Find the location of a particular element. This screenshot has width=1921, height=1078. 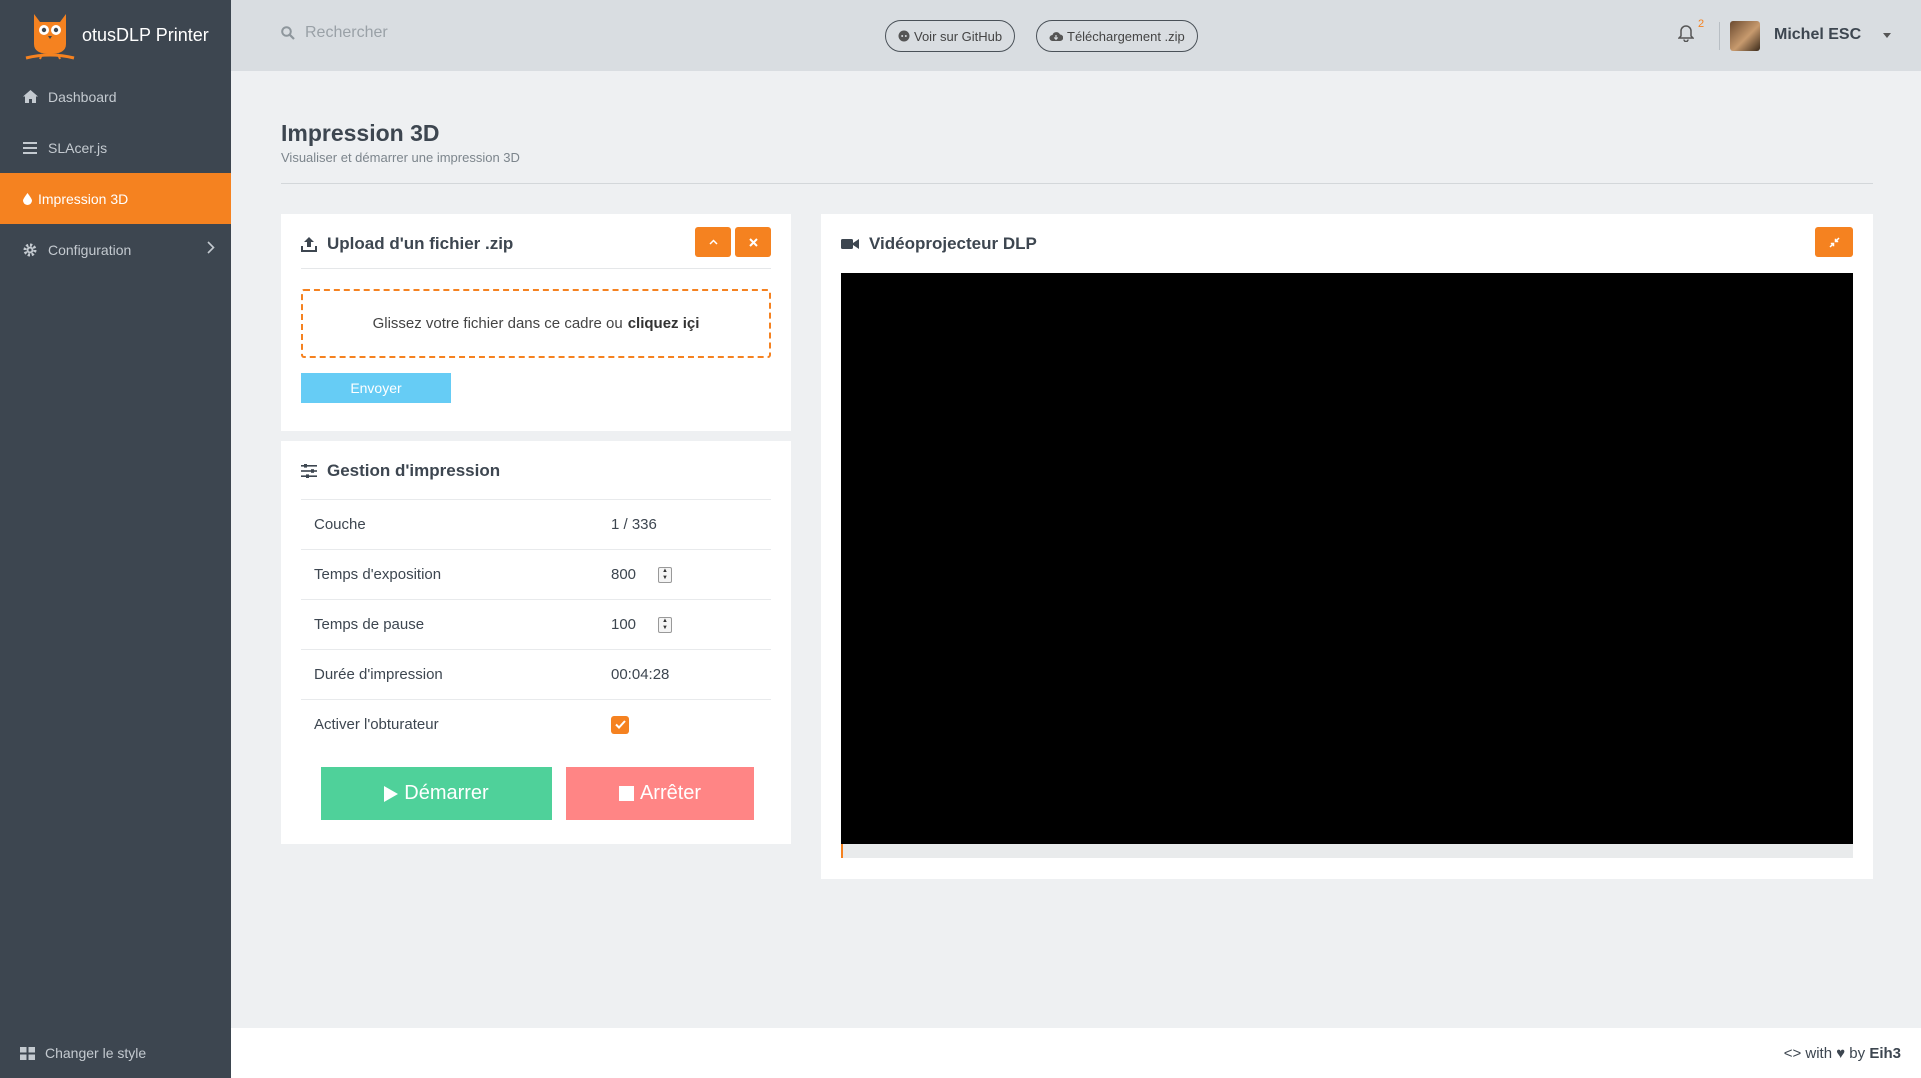

layer-row: Couche 1 / 336 is located at coordinates (536, 524).